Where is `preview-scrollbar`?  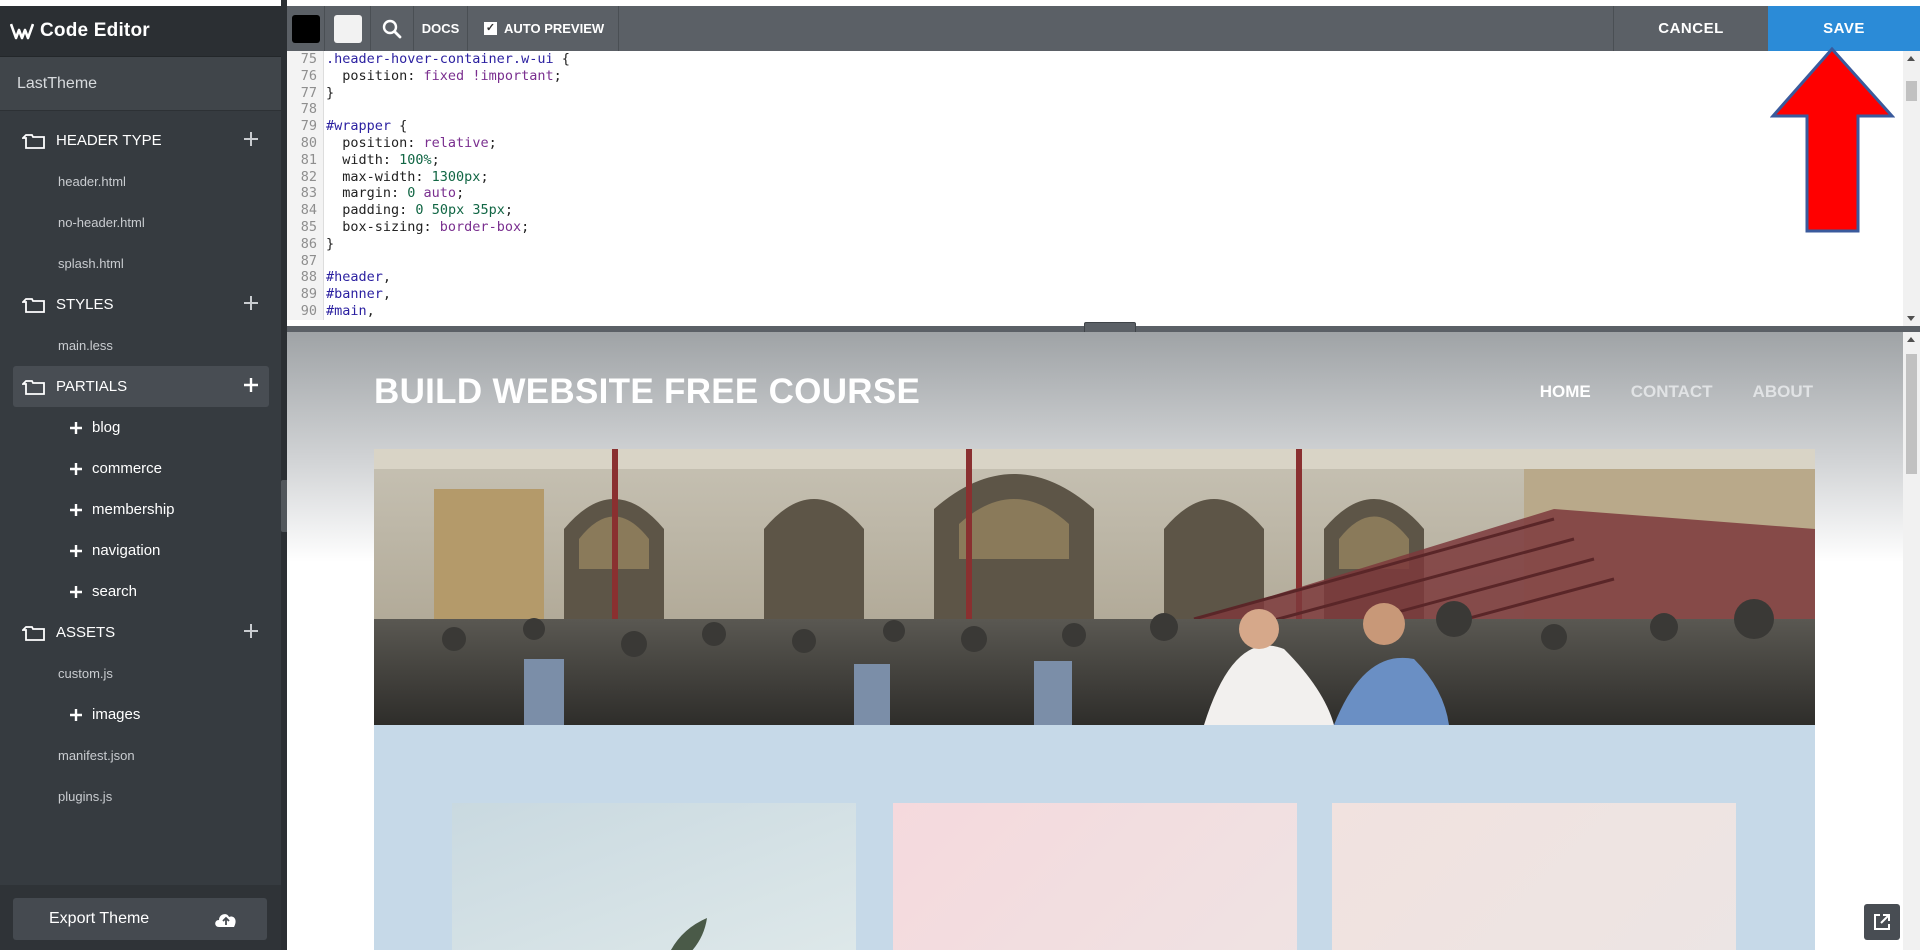 preview-scrollbar is located at coordinates (1911, 641).